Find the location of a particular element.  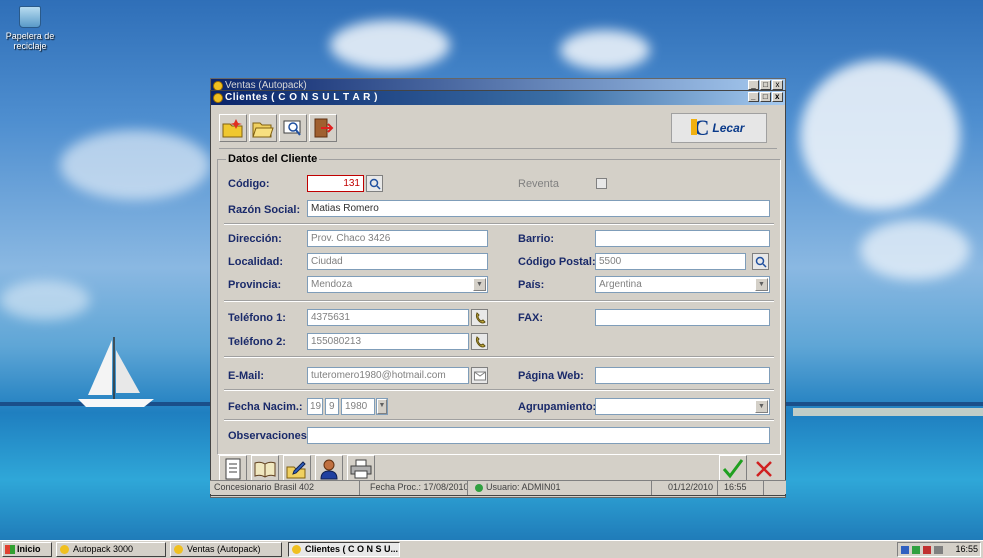

book-button is located at coordinates (265, 469).